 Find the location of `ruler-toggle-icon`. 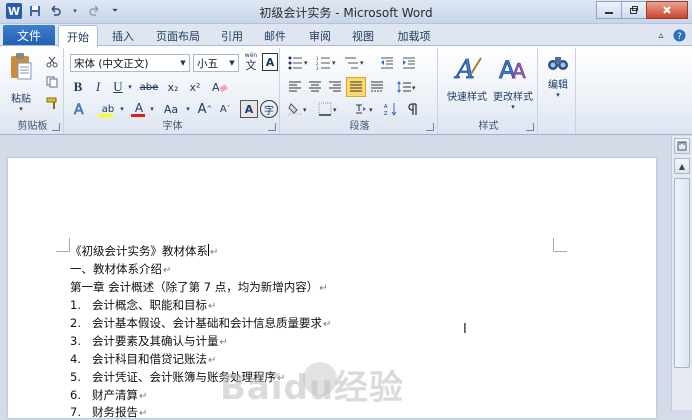

ruler-toggle-icon is located at coordinates (682, 146).